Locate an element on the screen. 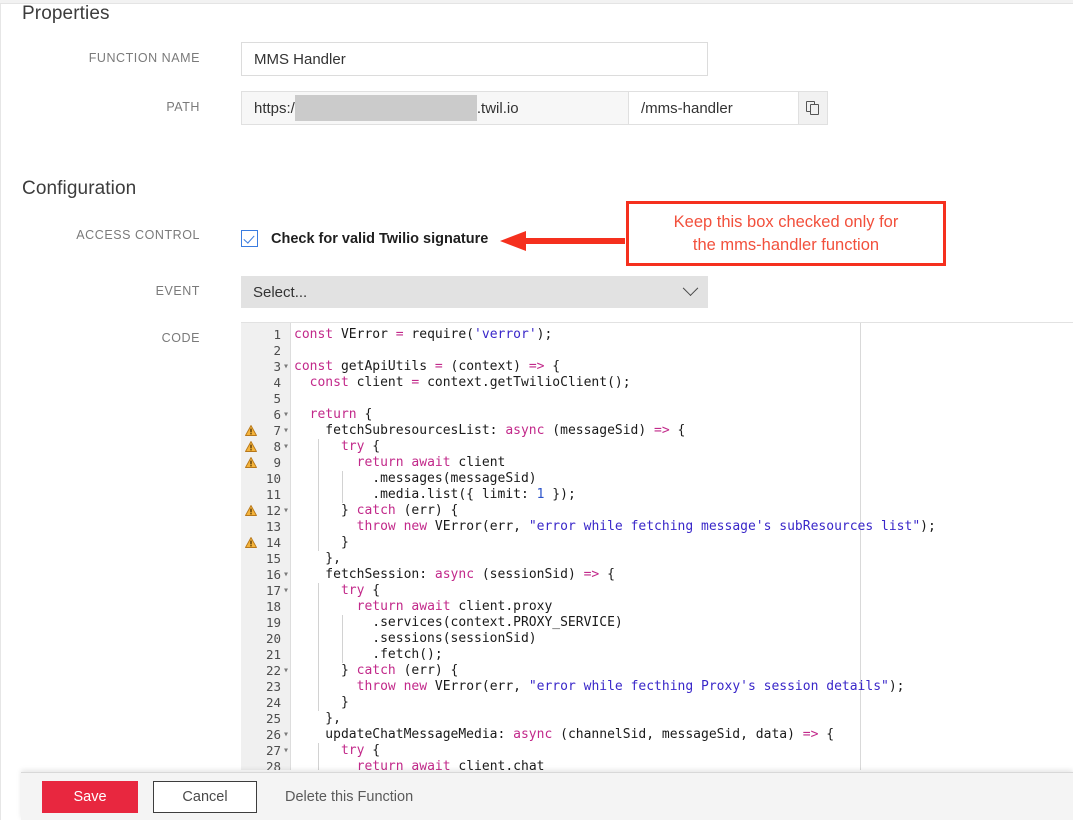 The width and height of the screenshot is (1073, 820). action-bar: Save Cancel Delete this Function is located at coordinates (547, 796).